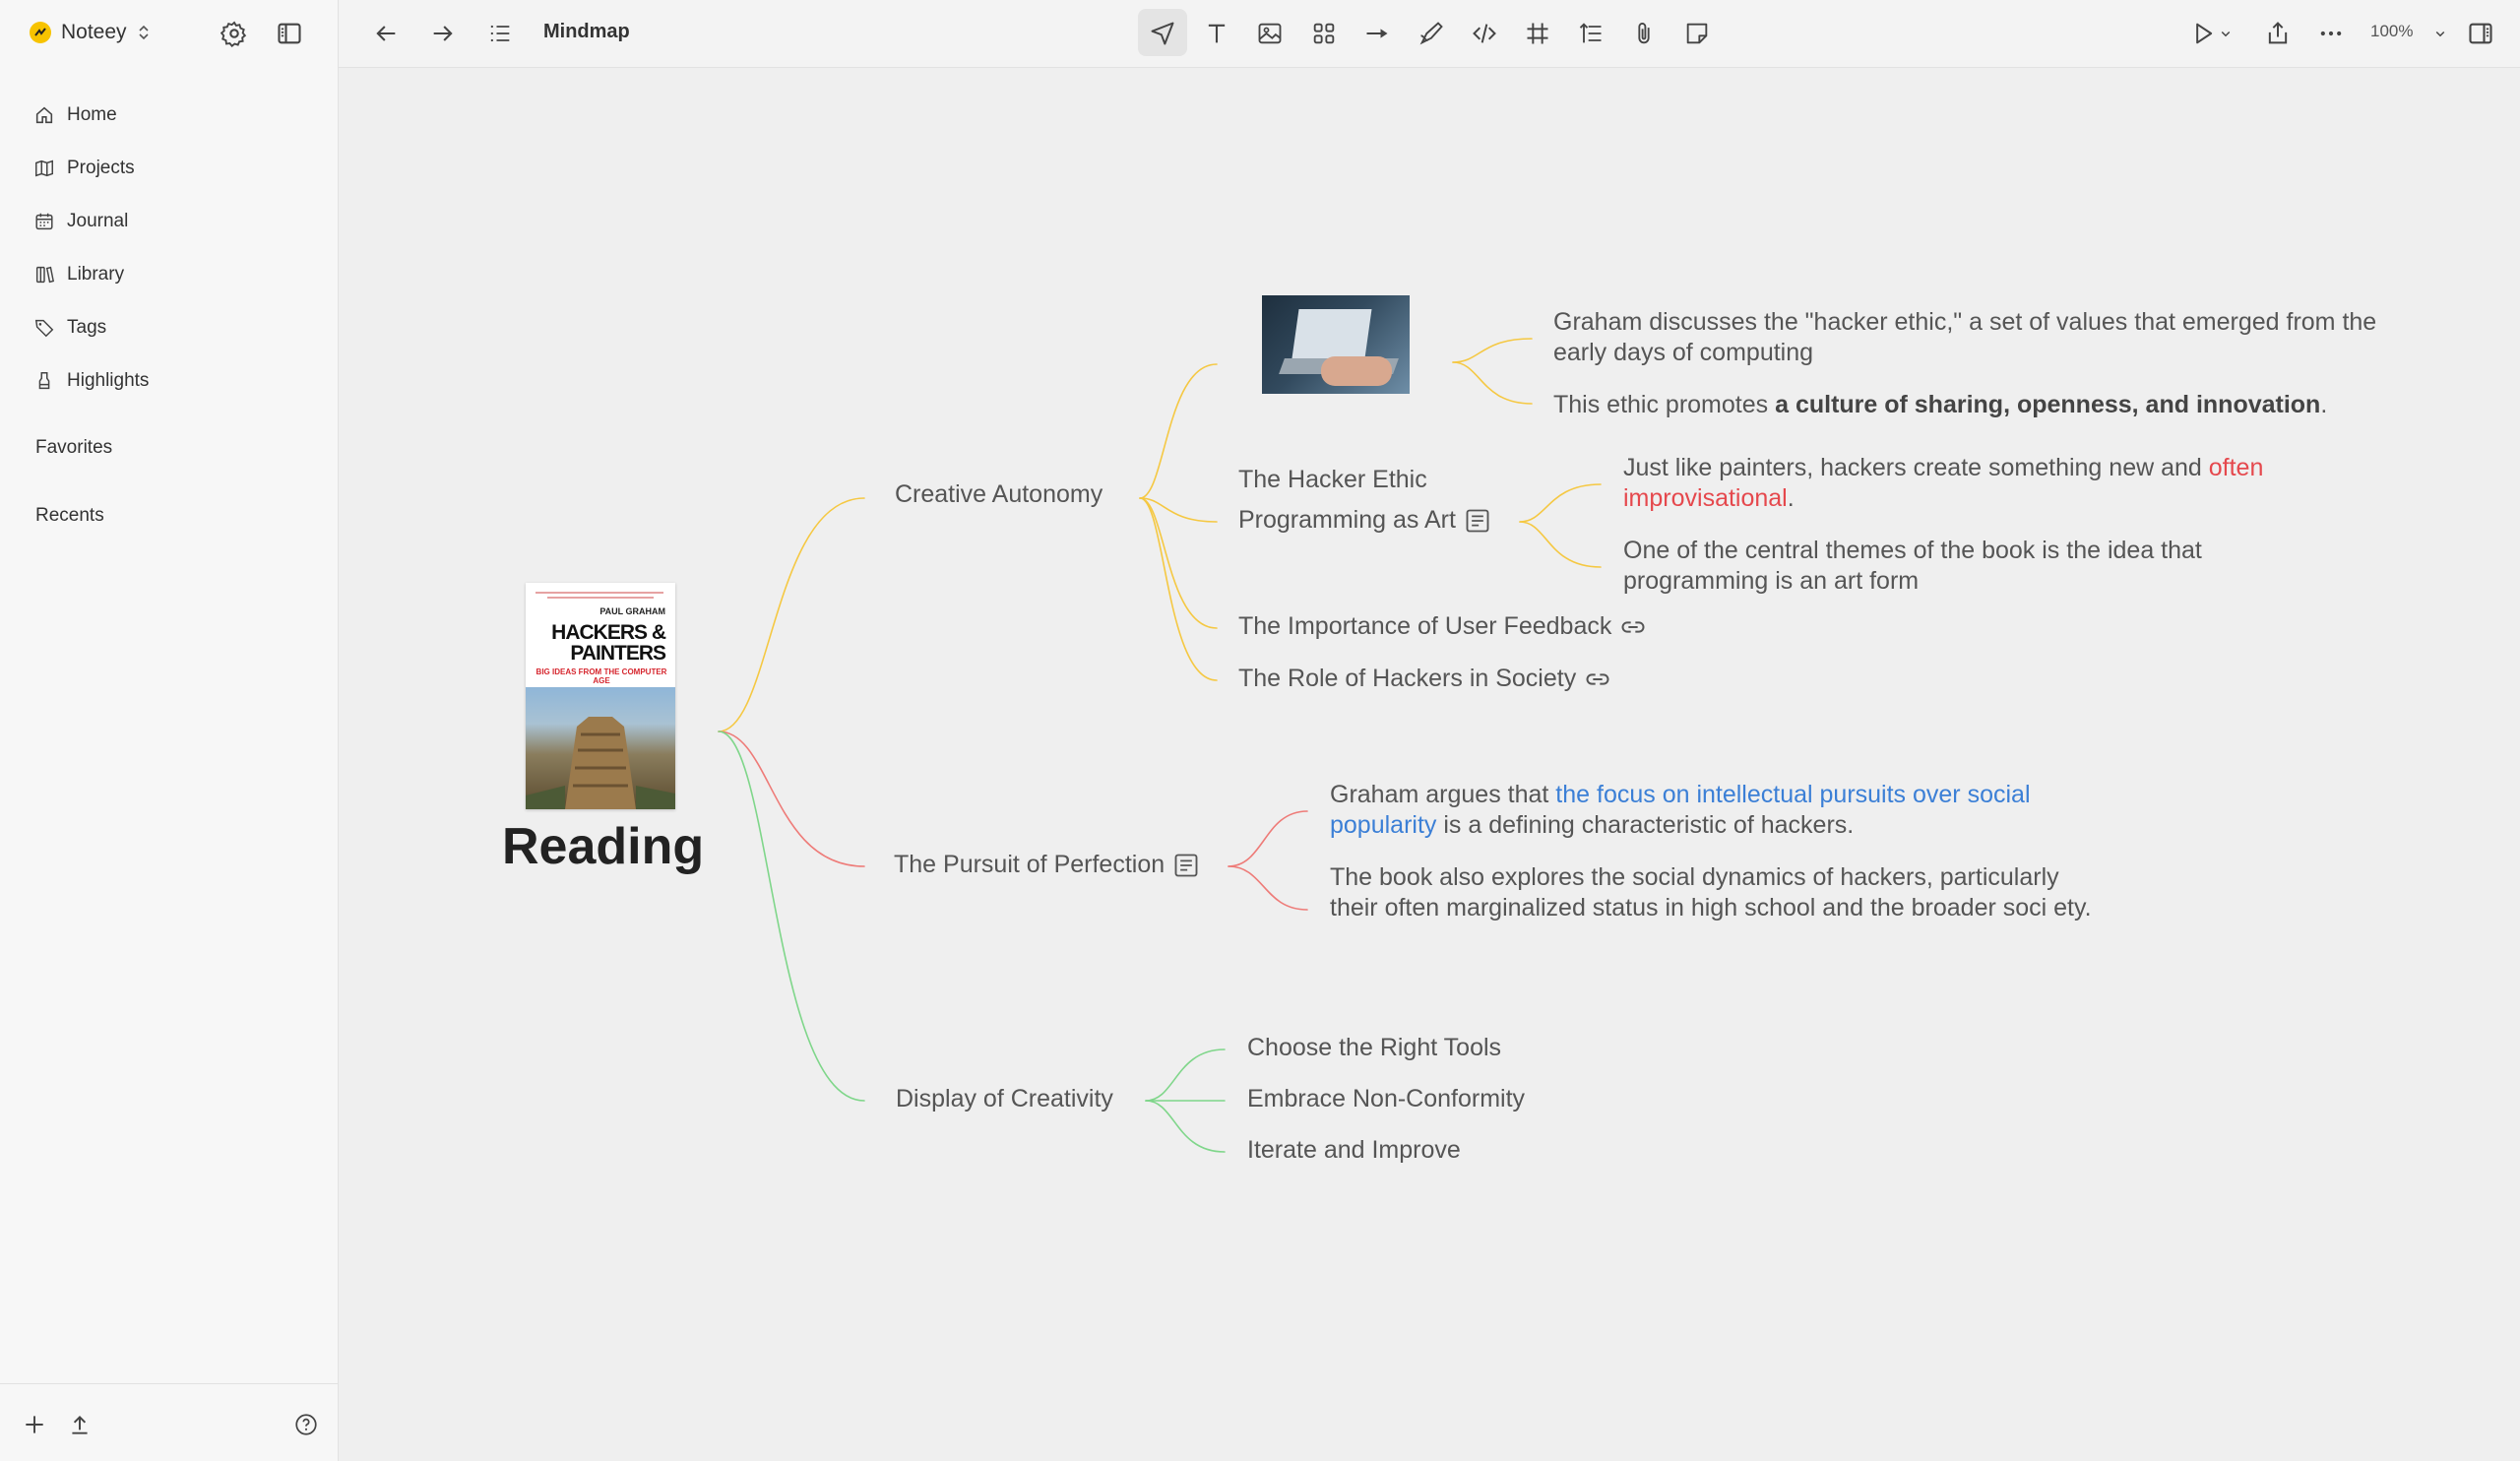  What do you see at coordinates (94, 32) in the screenshot?
I see `workspace-name: Noteey` at bounding box center [94, 32].